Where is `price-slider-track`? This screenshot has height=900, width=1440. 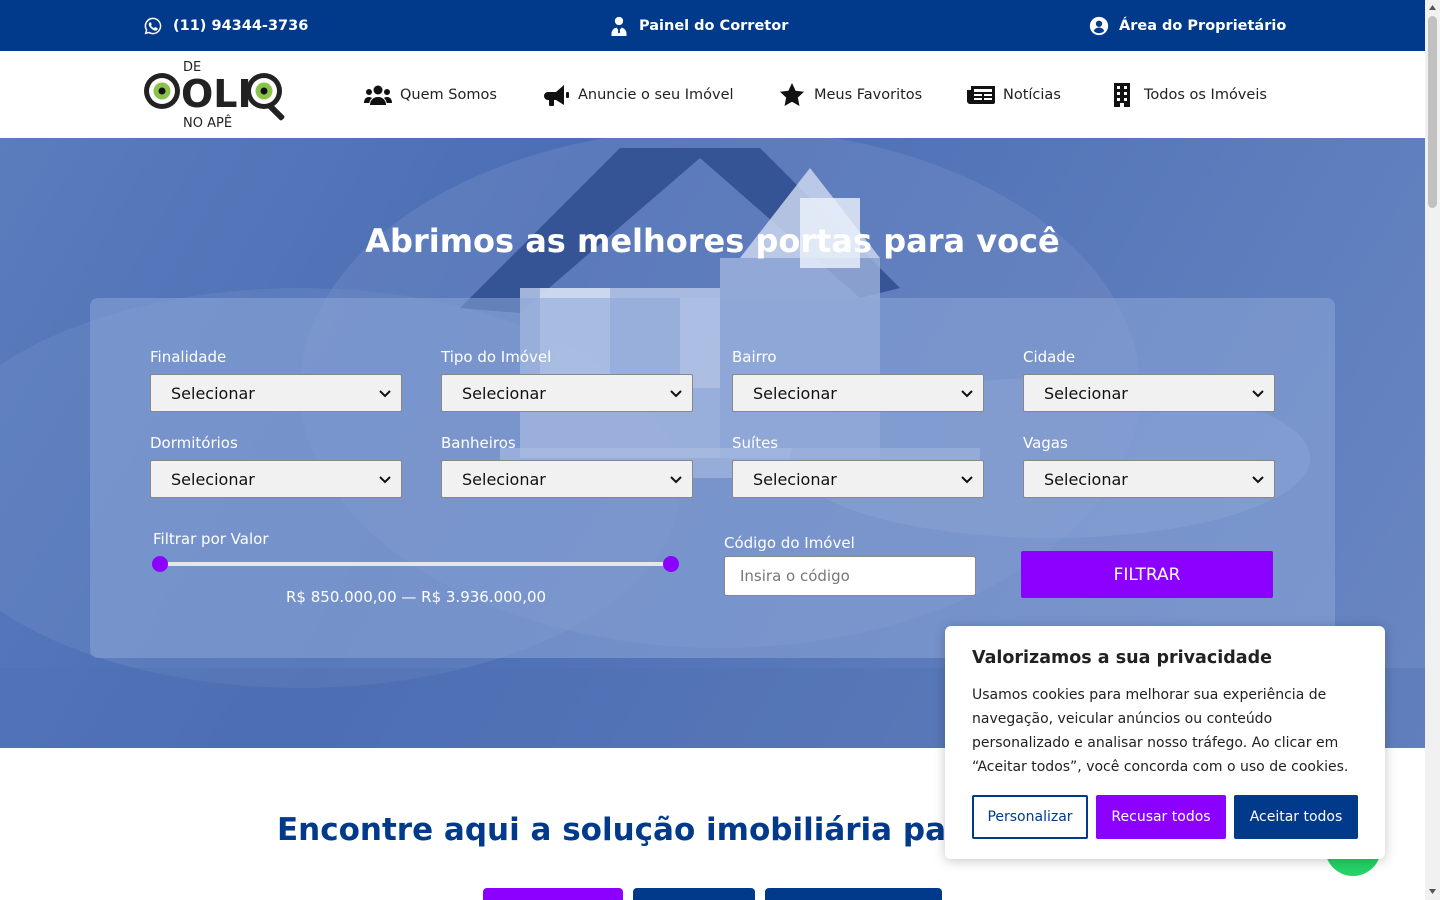
price-slider-track is located at coordinates (415, 564).